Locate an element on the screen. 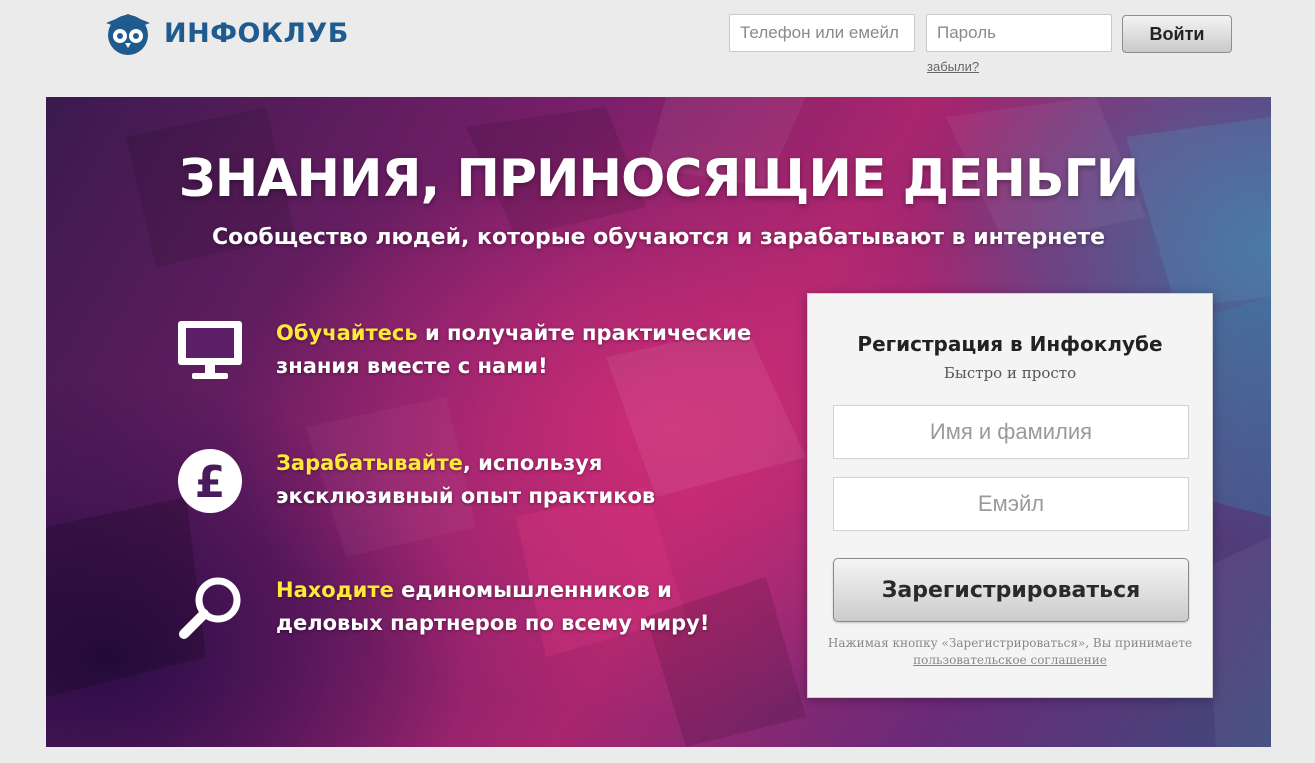 The image size is (1315, 763). phone-or-email-input is located at coordinates (822, 33).